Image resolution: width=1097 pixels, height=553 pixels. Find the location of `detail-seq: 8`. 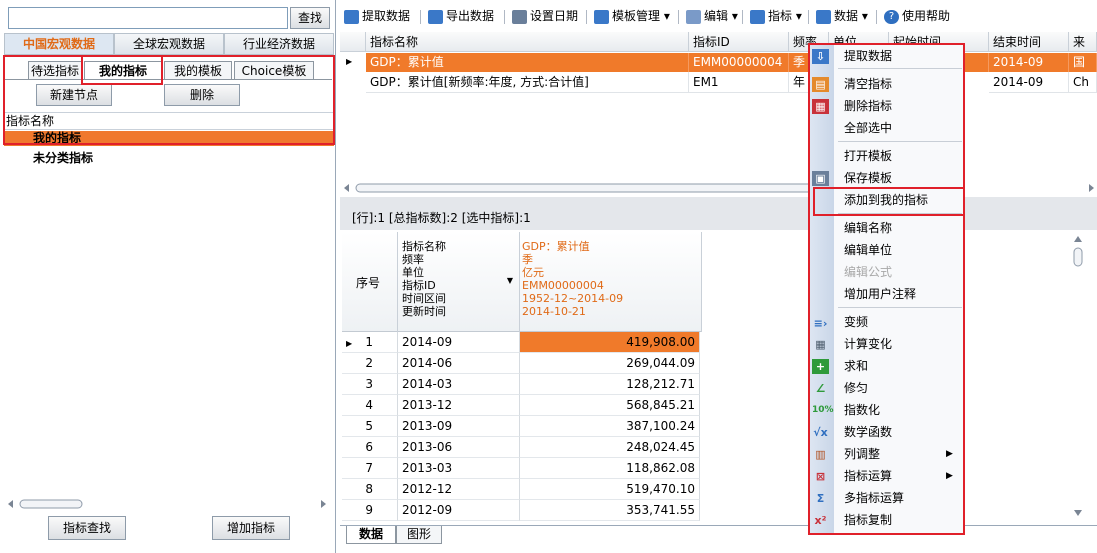

detail-seq: 8 is located at coordinates (370, 489).